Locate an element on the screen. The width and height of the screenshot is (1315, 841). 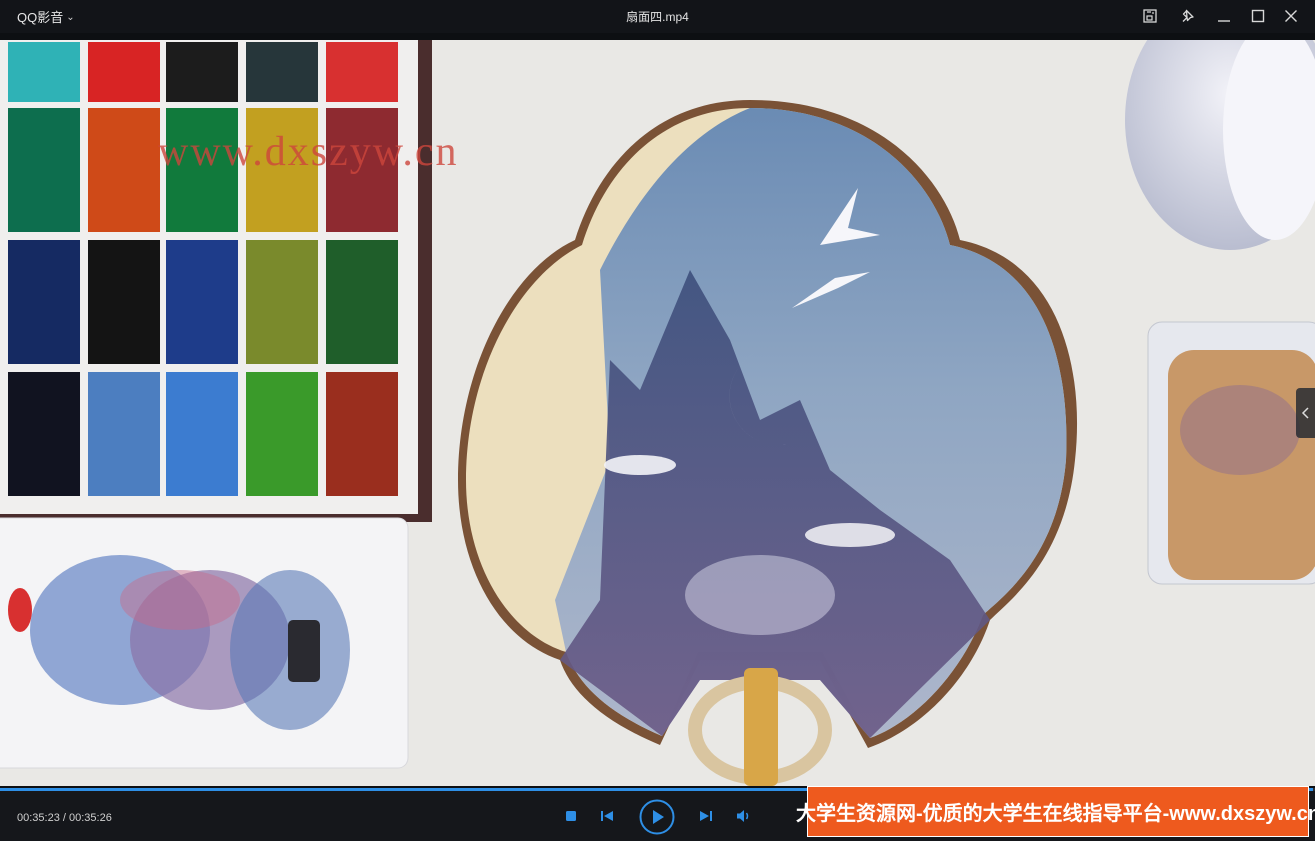
next-button is located at coordinates (706, 816).